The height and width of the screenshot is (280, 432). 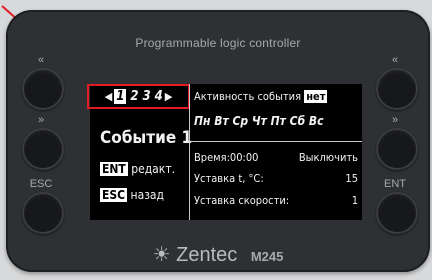 What do you see at coordinates (159, 96) in the screenshot?
I see `tab-event-4: 4` at bounding box center [159, 96].